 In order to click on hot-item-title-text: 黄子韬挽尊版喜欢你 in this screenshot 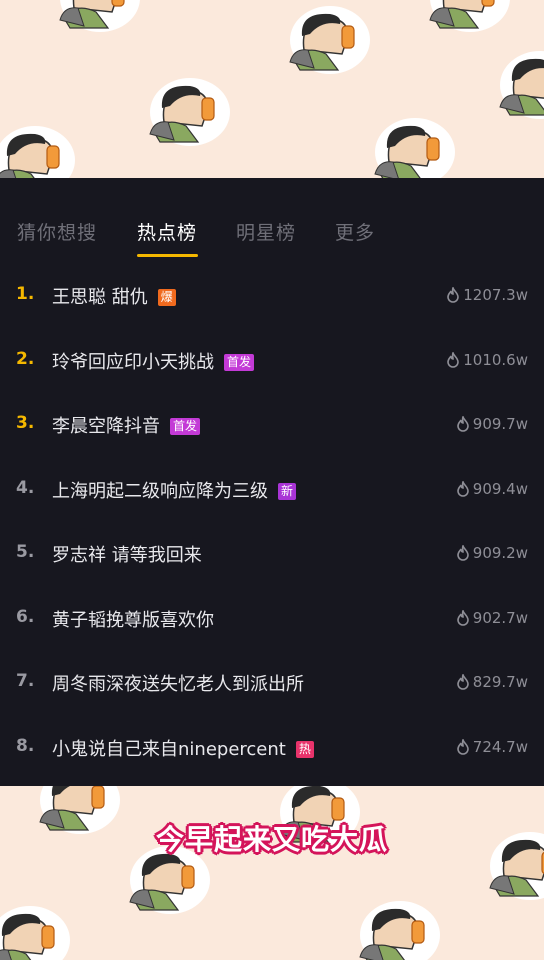, I will do `click(133, 620)`.